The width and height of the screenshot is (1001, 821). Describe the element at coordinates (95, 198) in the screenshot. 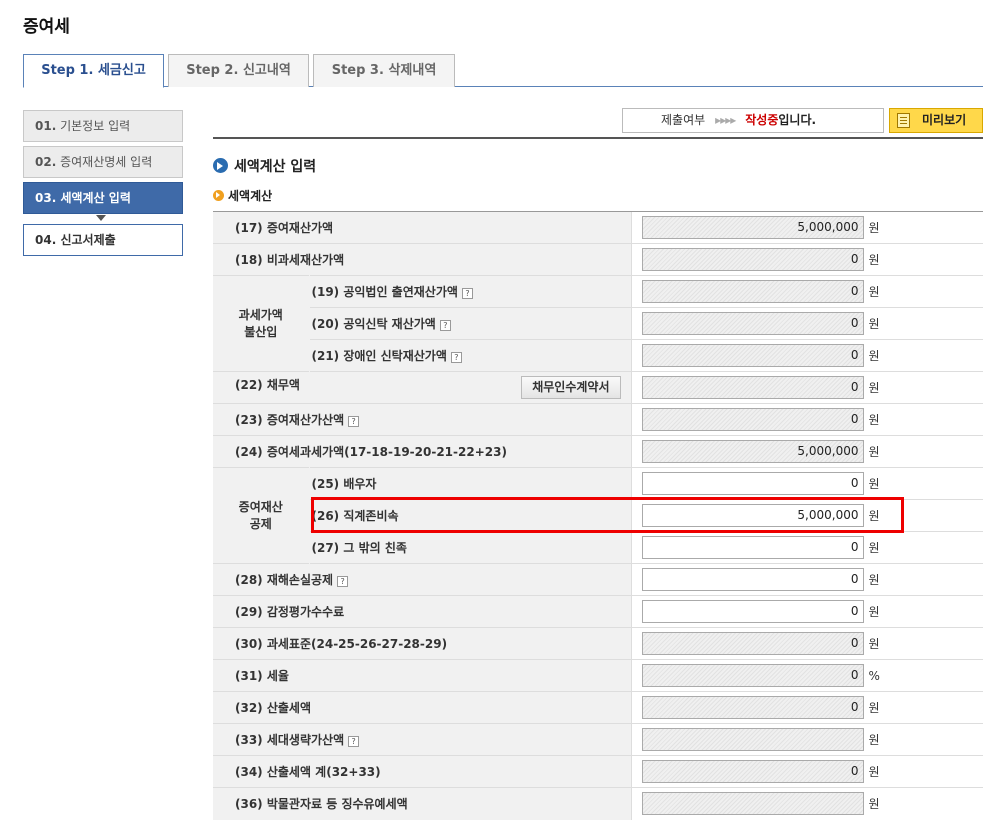

I see `side-step-label: 세액계산 입력` at that location.